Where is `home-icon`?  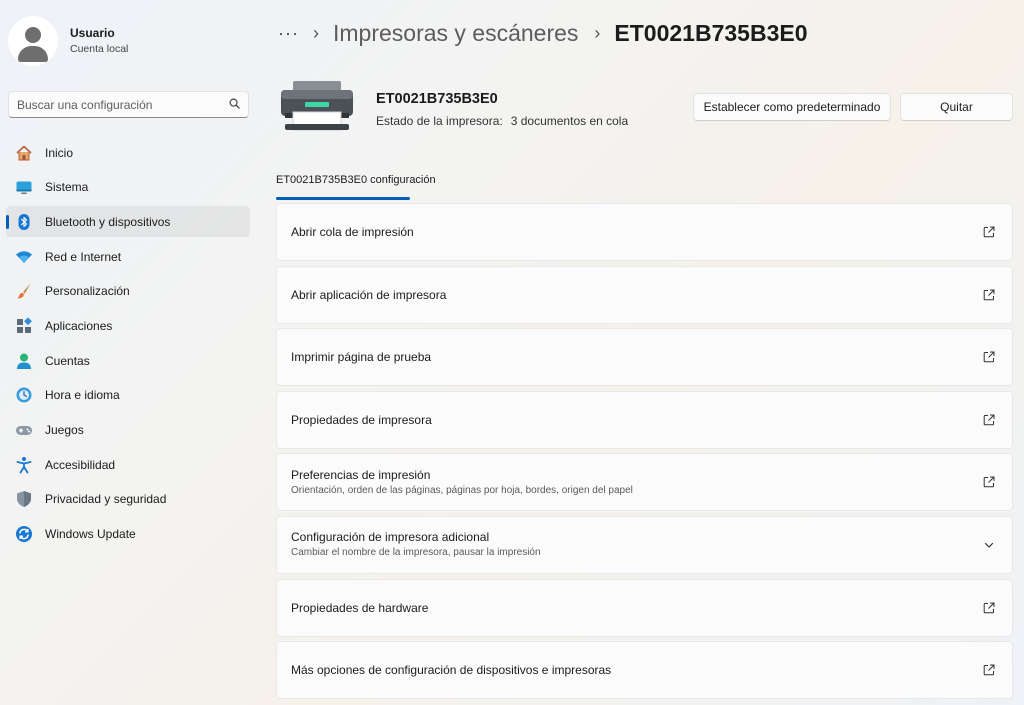
home-icon is located at coordinates (24, 153).